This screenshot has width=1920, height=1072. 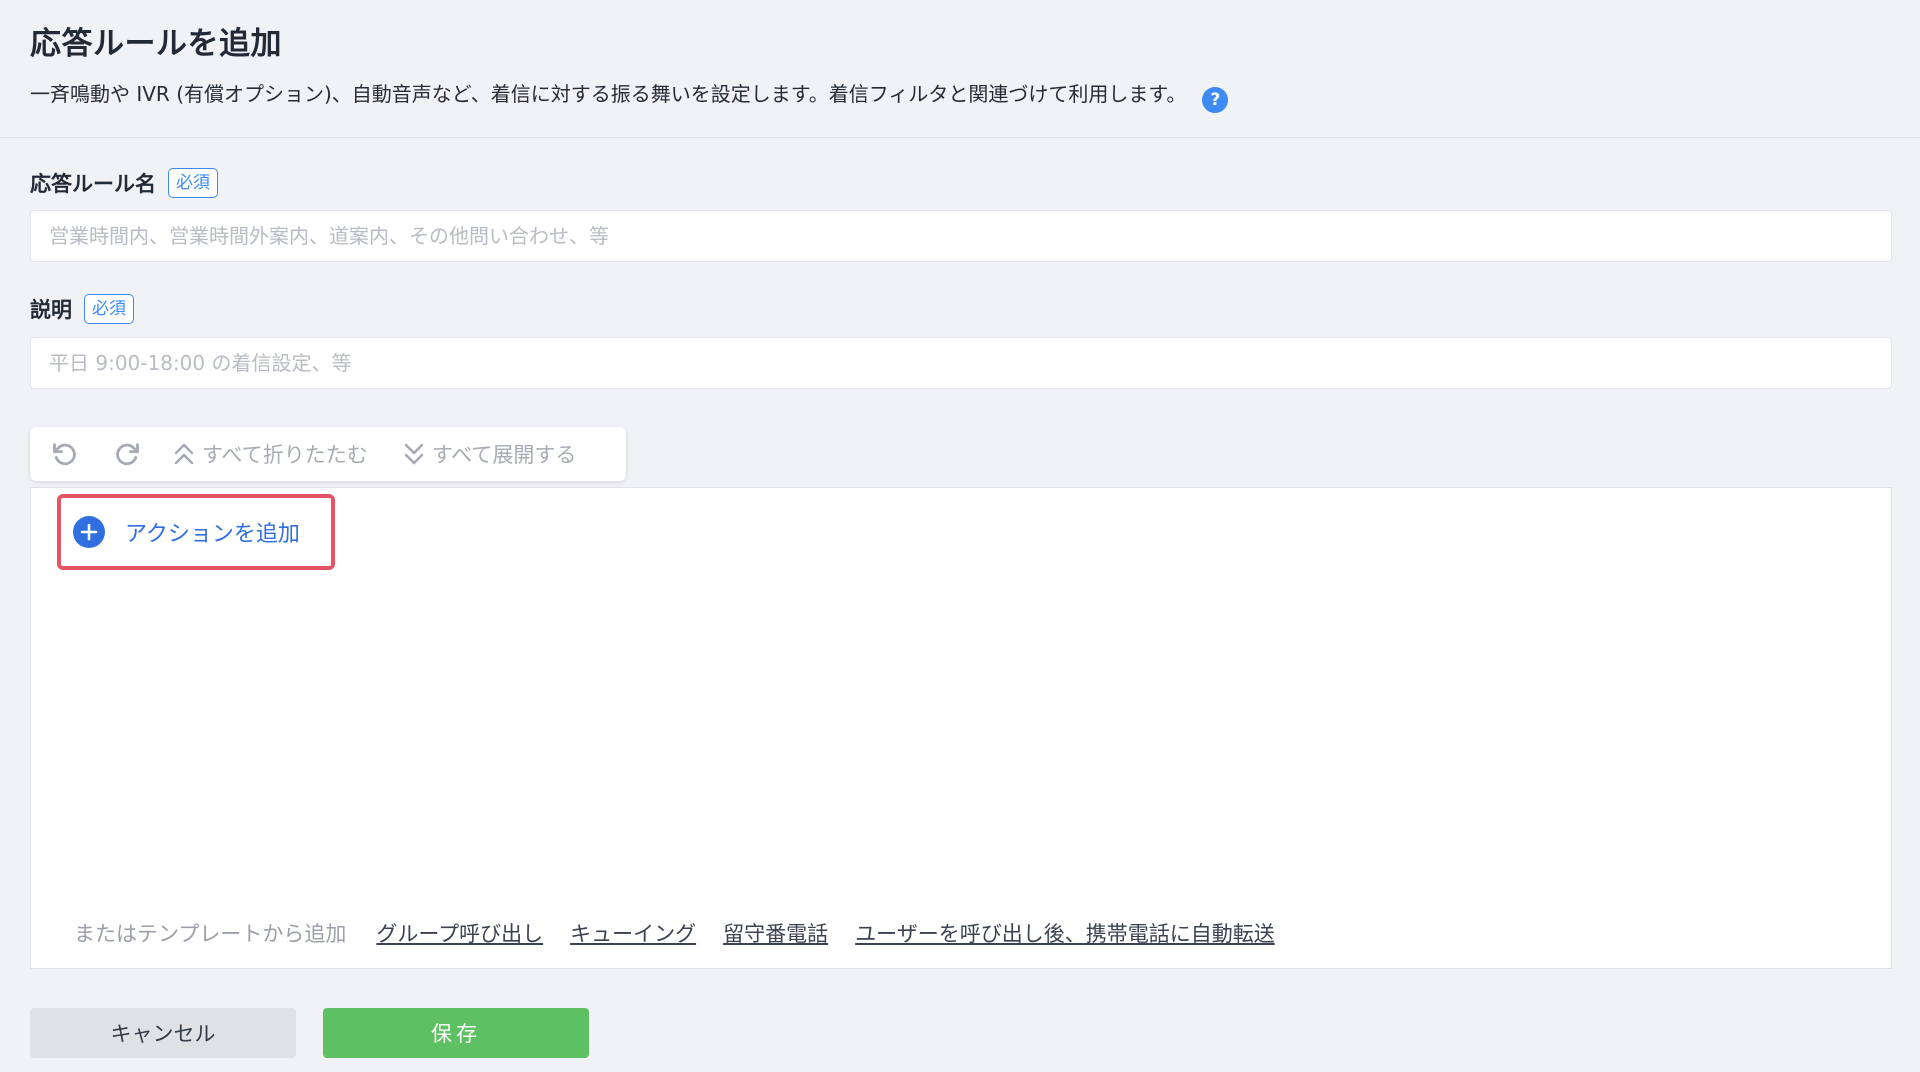 What do you see at coordinates (82, 309) in the screenshot?
I see `description-label-row: 説明 必須` at bounding box center [82, 309].